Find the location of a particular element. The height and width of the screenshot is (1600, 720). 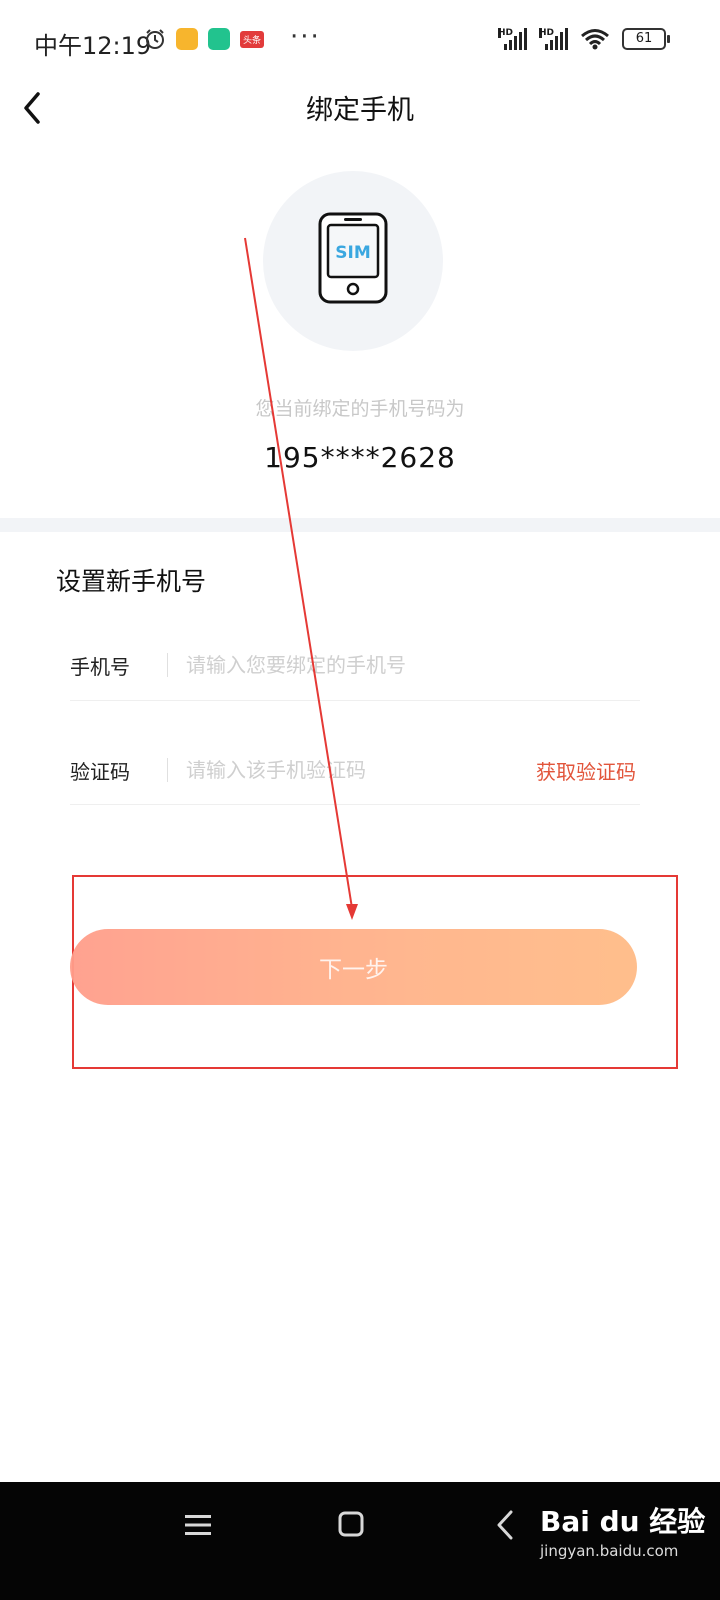

next-step-button: 下一步 is located at coordinates (353, 967).